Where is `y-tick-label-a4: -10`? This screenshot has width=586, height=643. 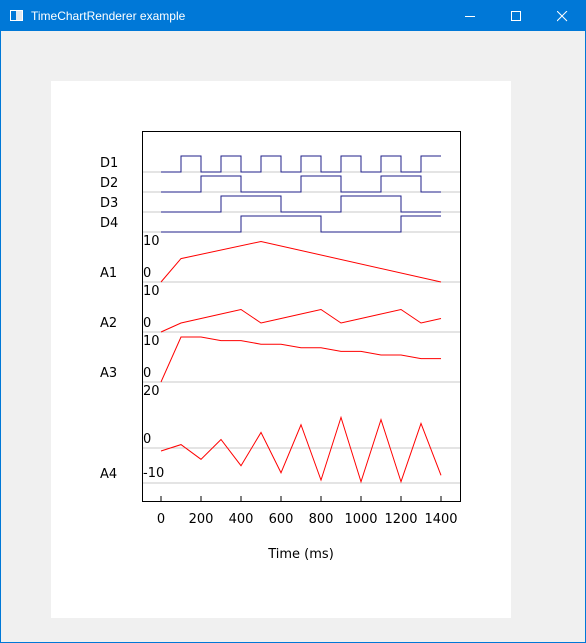 y-tick-label-a4: -10 is located at coordinates (153, 473).